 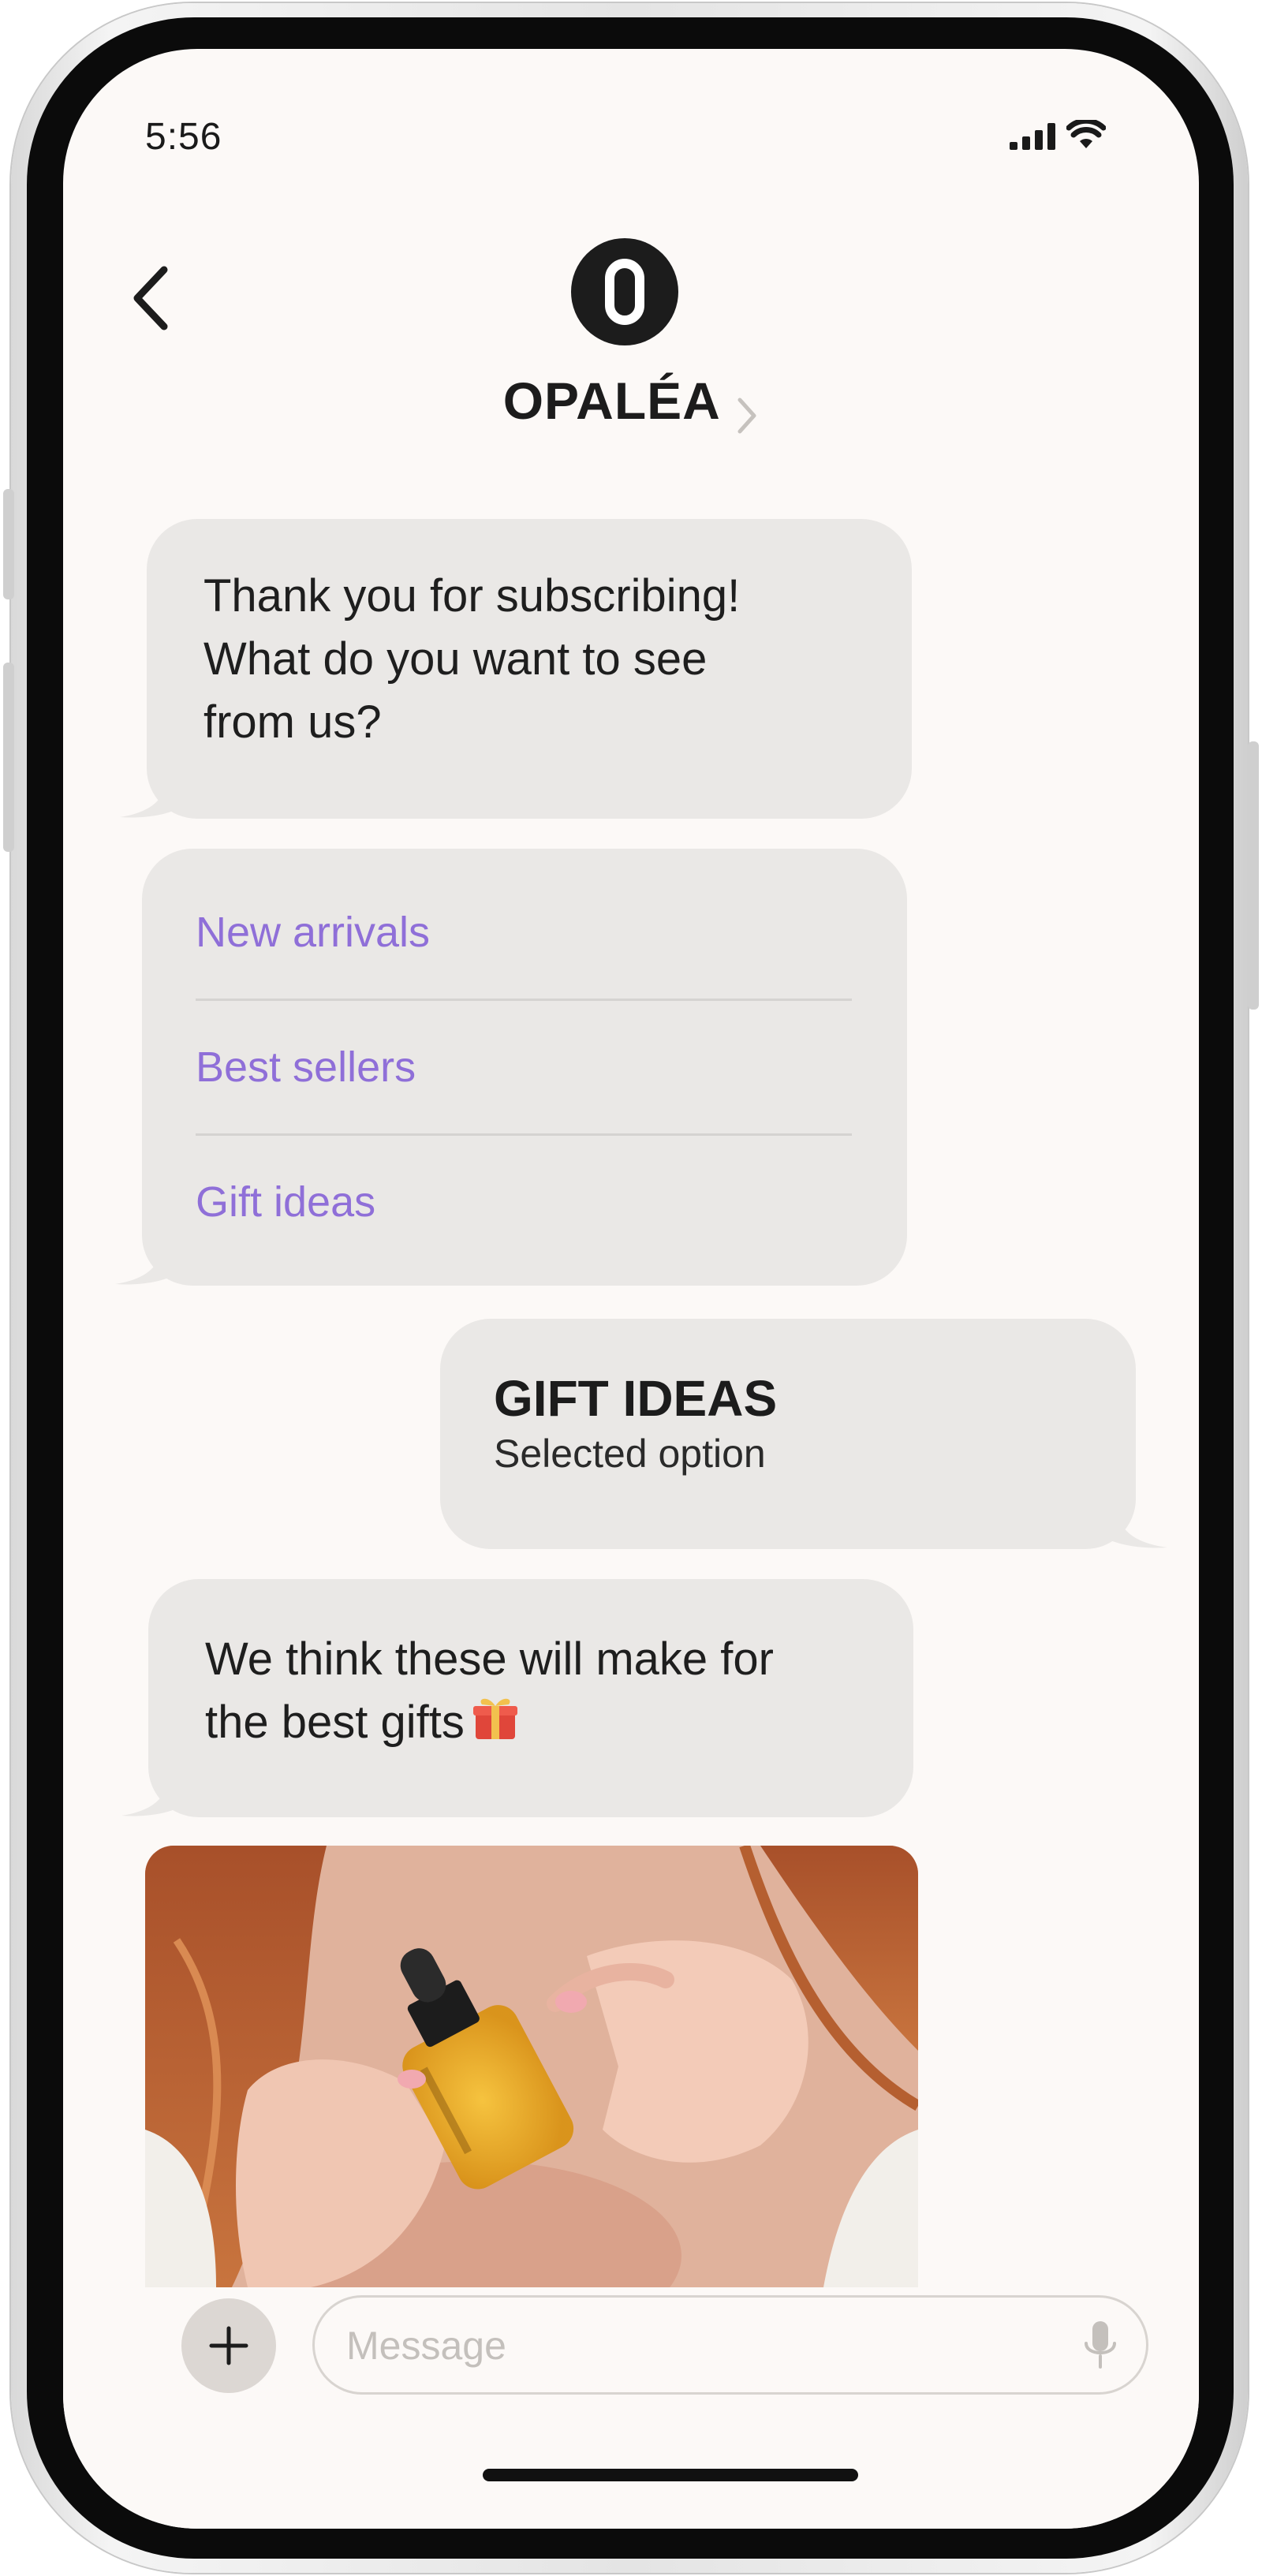 I want to click on photo-illustration, so click(x=531, y=2066).